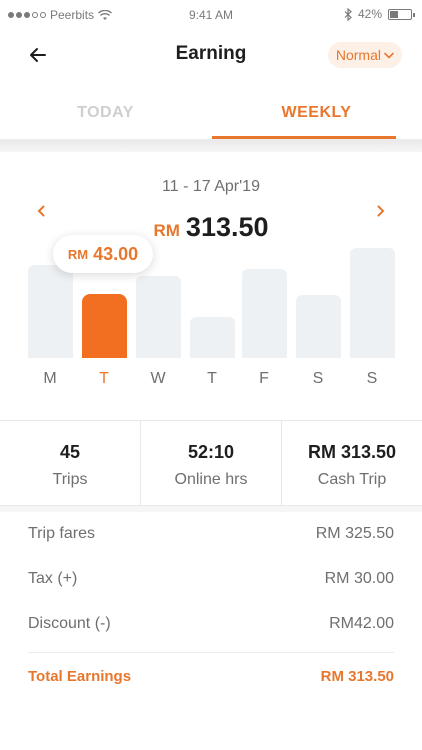 The width and height of the screenshot is (422, 750). What do you see at coordinates (361, 623) in the screenshot?
I see `discount-value: RM42.00` at bounding box center [361, 623].